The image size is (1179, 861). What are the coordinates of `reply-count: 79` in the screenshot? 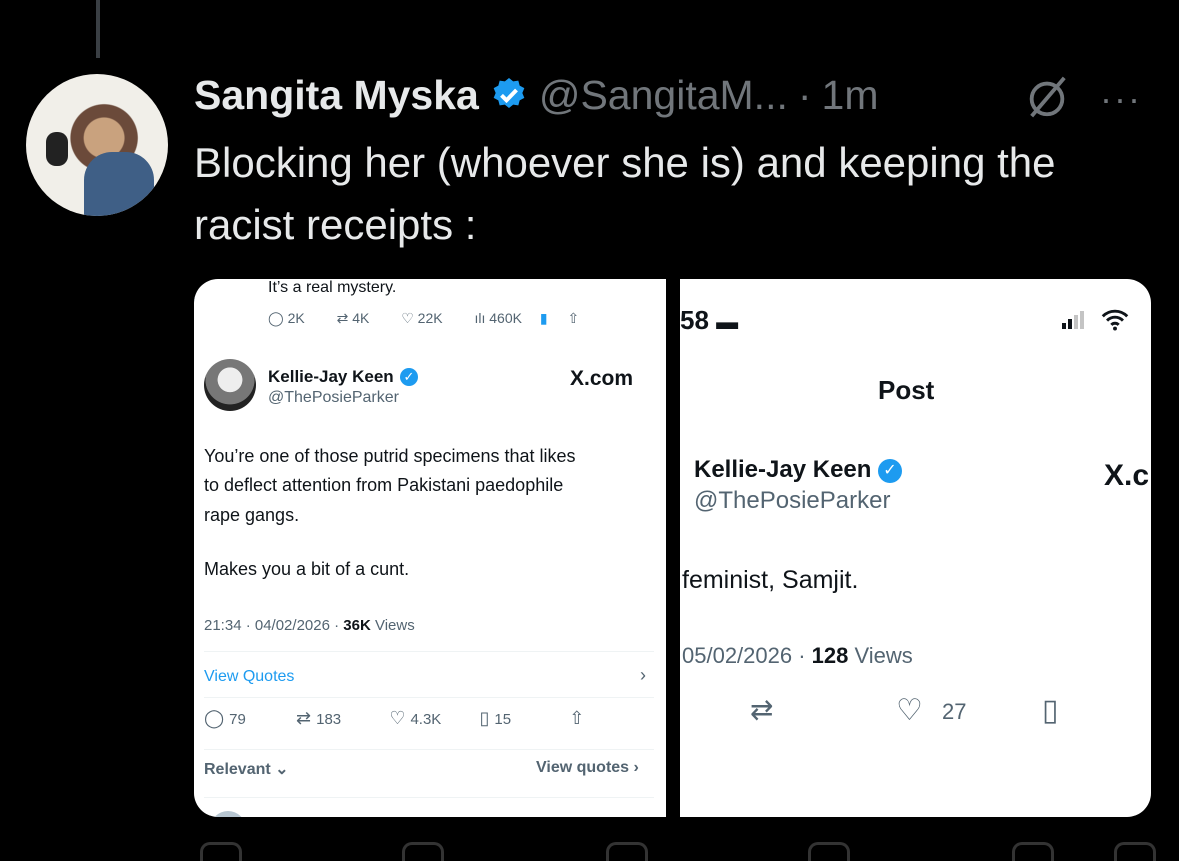 It's located at (237, 719).